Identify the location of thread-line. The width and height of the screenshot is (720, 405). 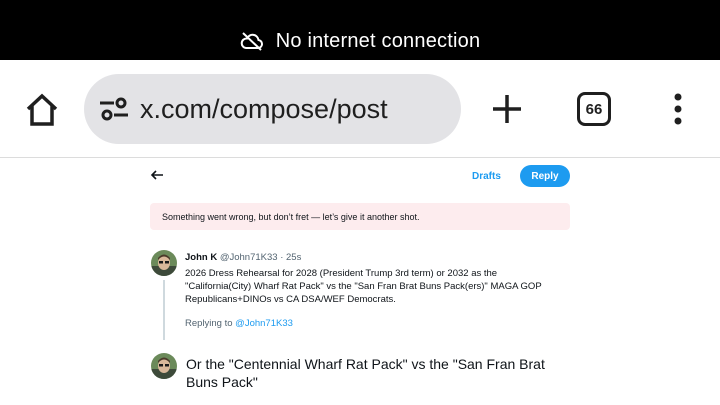
(164, 310).